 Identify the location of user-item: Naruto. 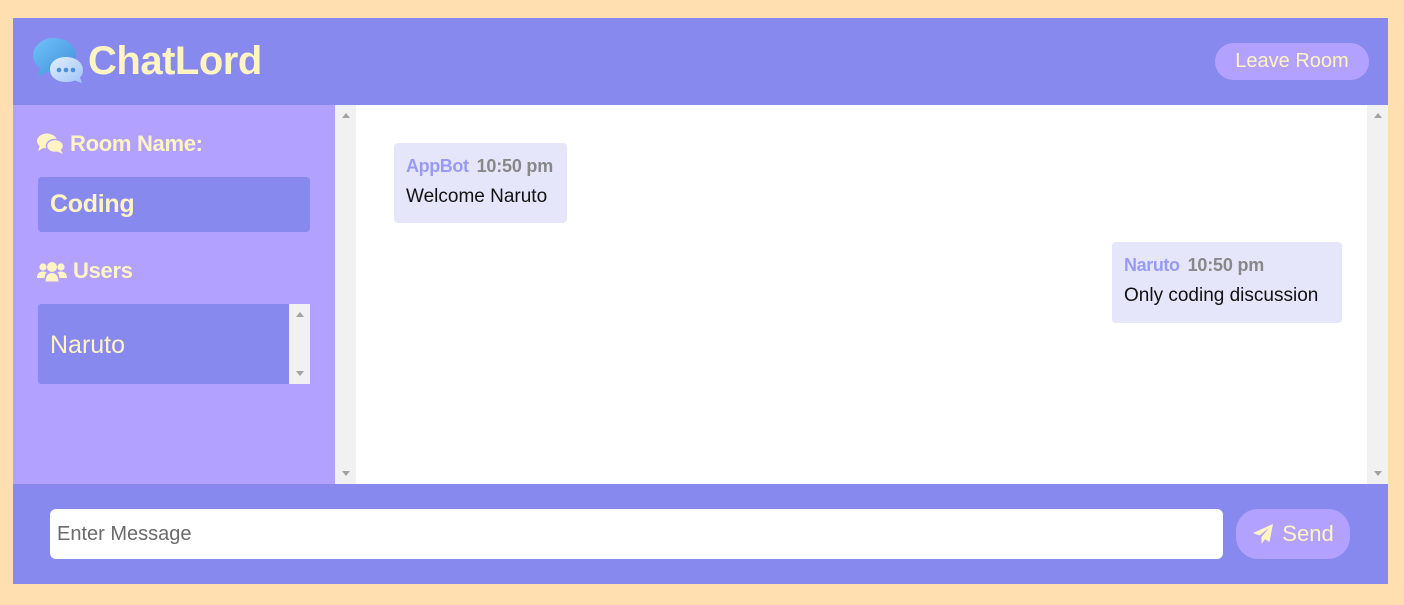
(88, 345).